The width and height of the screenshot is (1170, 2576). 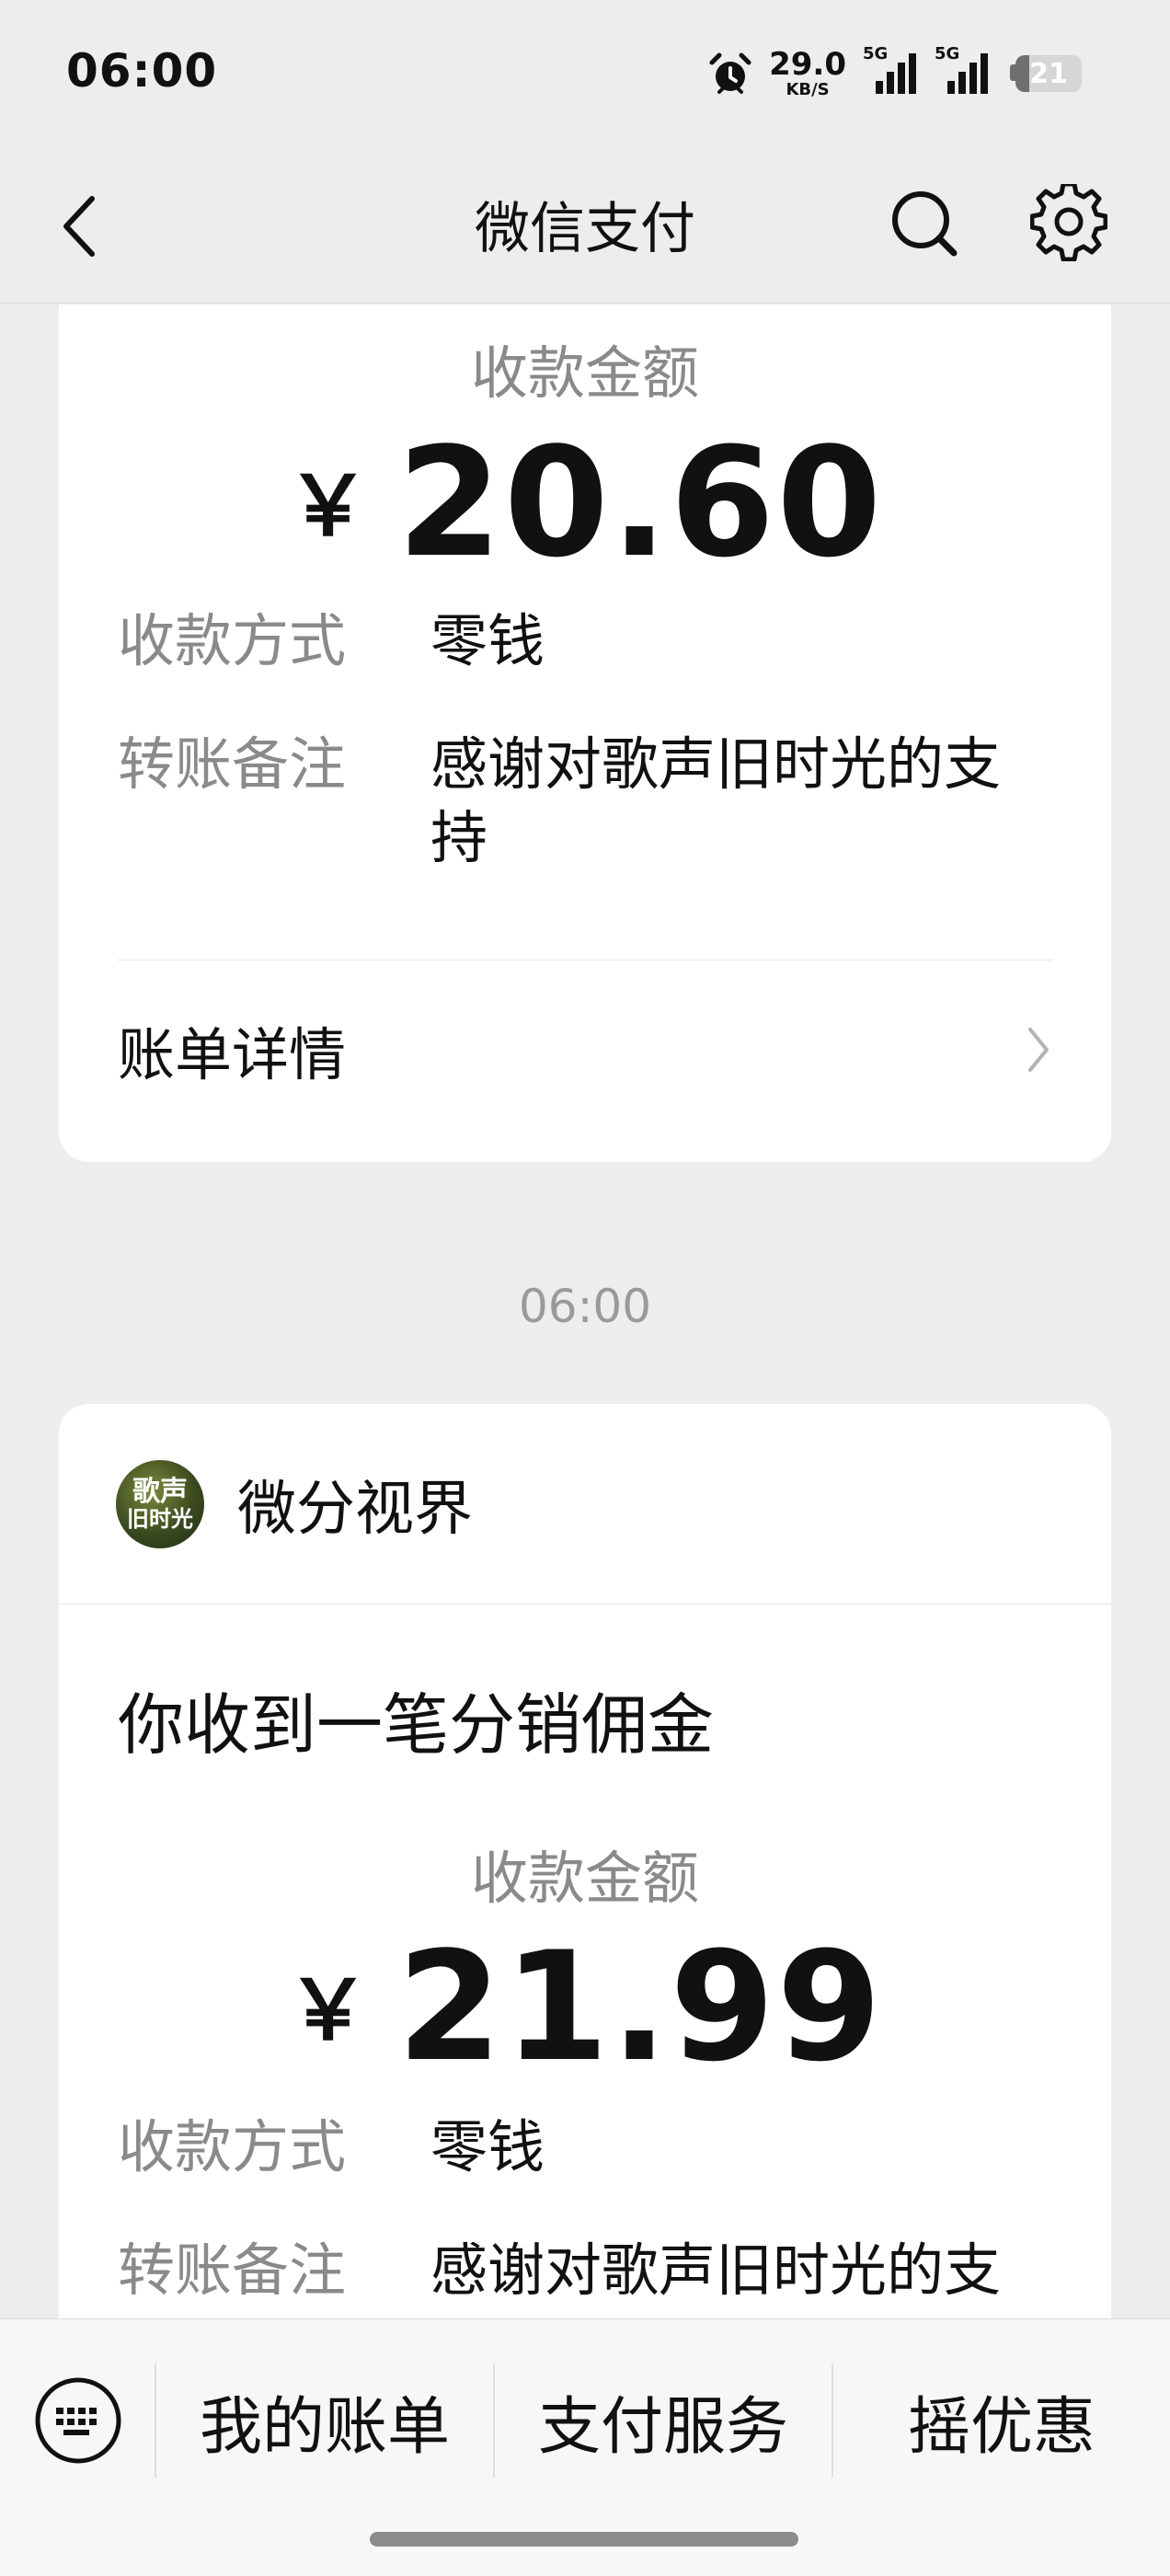 I want to click on settings-button, so click(x=1069, y=222).